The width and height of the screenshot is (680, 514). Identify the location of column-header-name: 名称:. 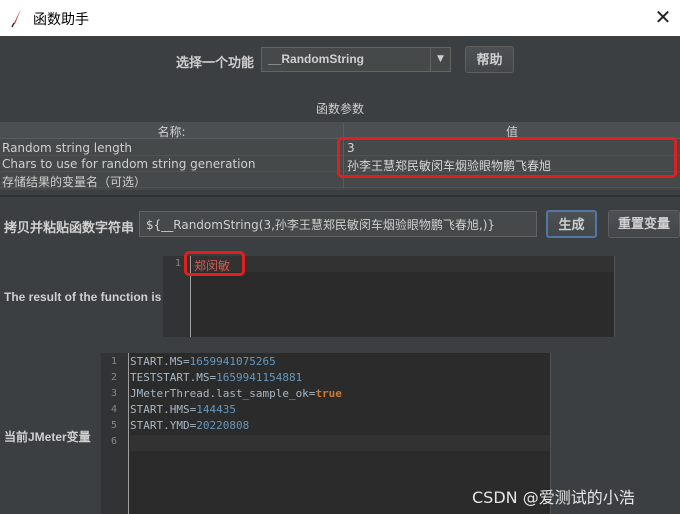
(171, 132).